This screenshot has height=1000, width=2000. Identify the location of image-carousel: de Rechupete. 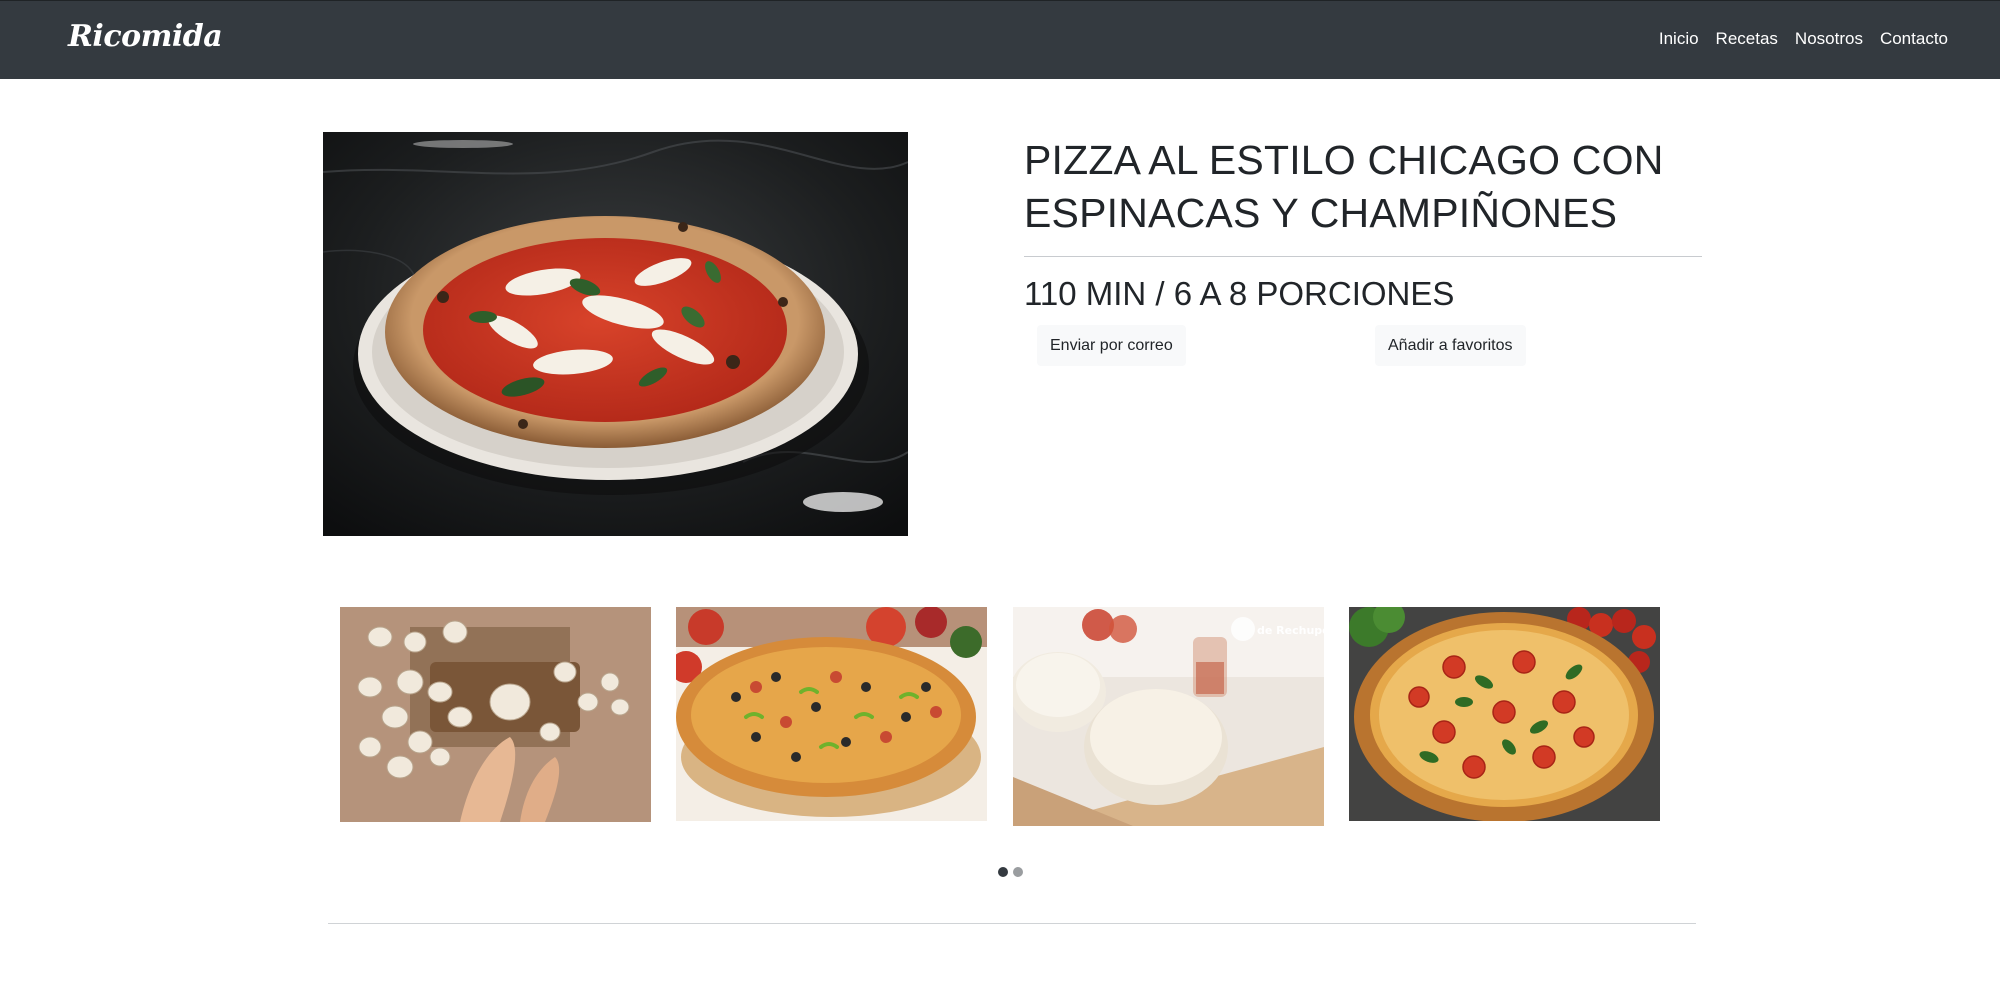
(1000, 717).